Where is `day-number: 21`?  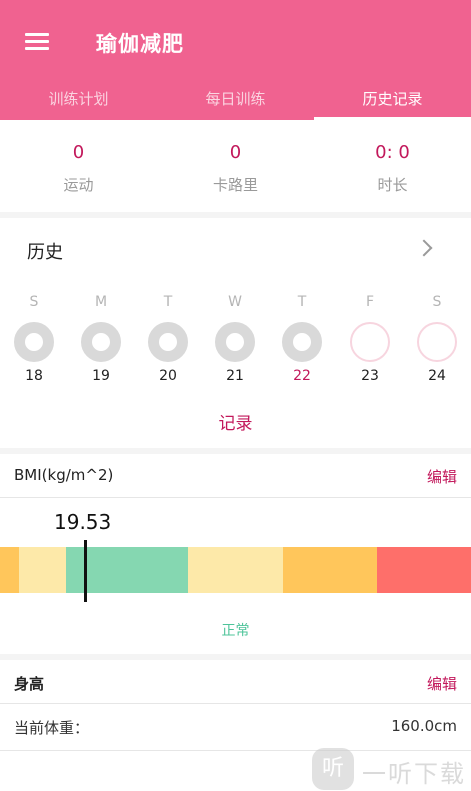 day-number: 21 is located at coordinates (235, 376).